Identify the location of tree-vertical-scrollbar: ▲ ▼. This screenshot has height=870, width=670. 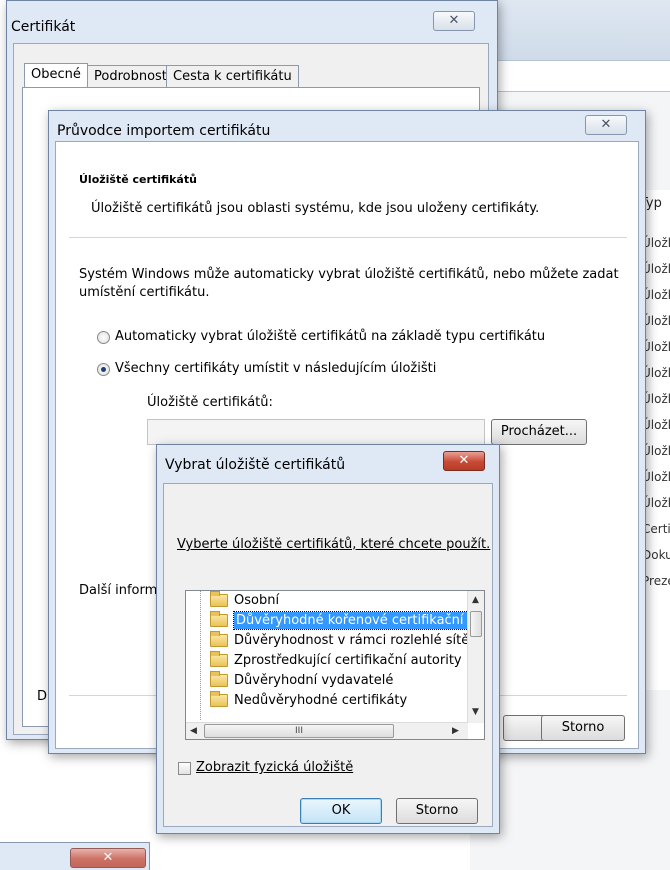
(475, 657).